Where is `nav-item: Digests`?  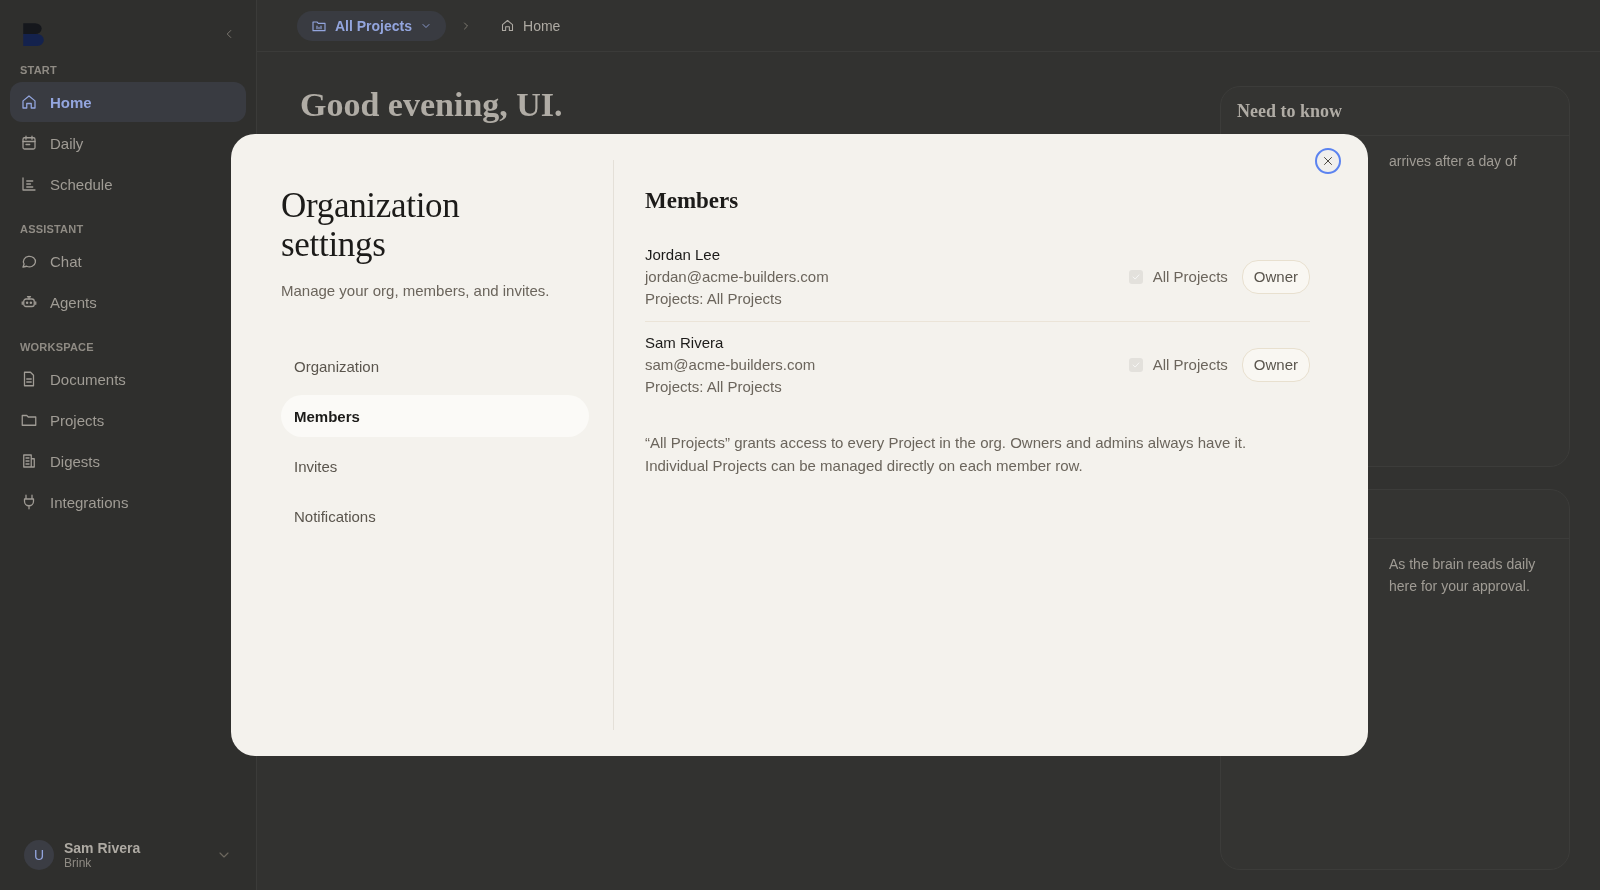 nav-item: Digests is located at coordinates (128, 461).